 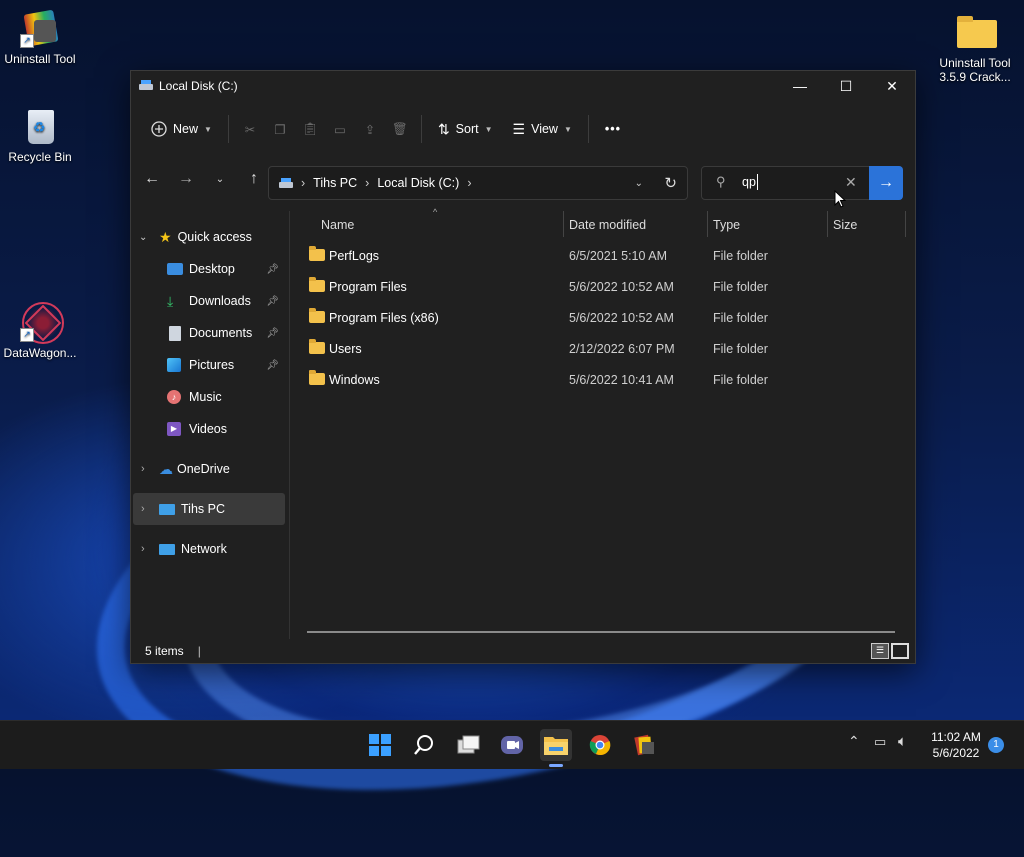 I want to click on windows-logo-icon, so click(x=380, y=745).